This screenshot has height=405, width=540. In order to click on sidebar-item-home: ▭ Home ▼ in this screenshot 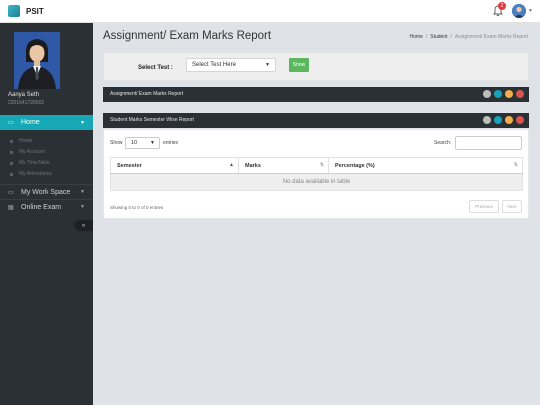, I will do `click(46, 122)`.